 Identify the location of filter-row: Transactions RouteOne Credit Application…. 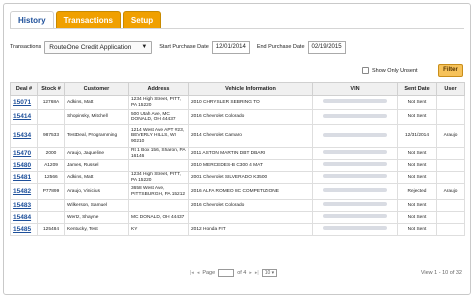
(178, 47).